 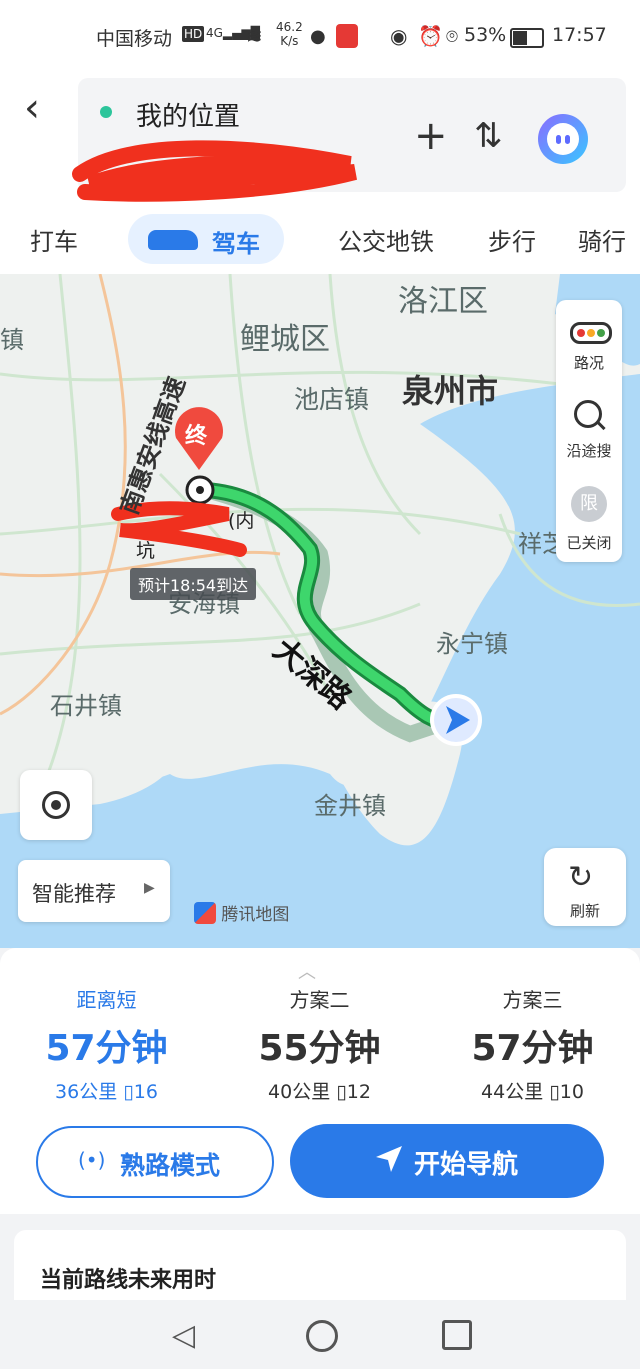 I want to click on familiar-mode-button: (•) 熟路模式, so click(x=155, y=1162).